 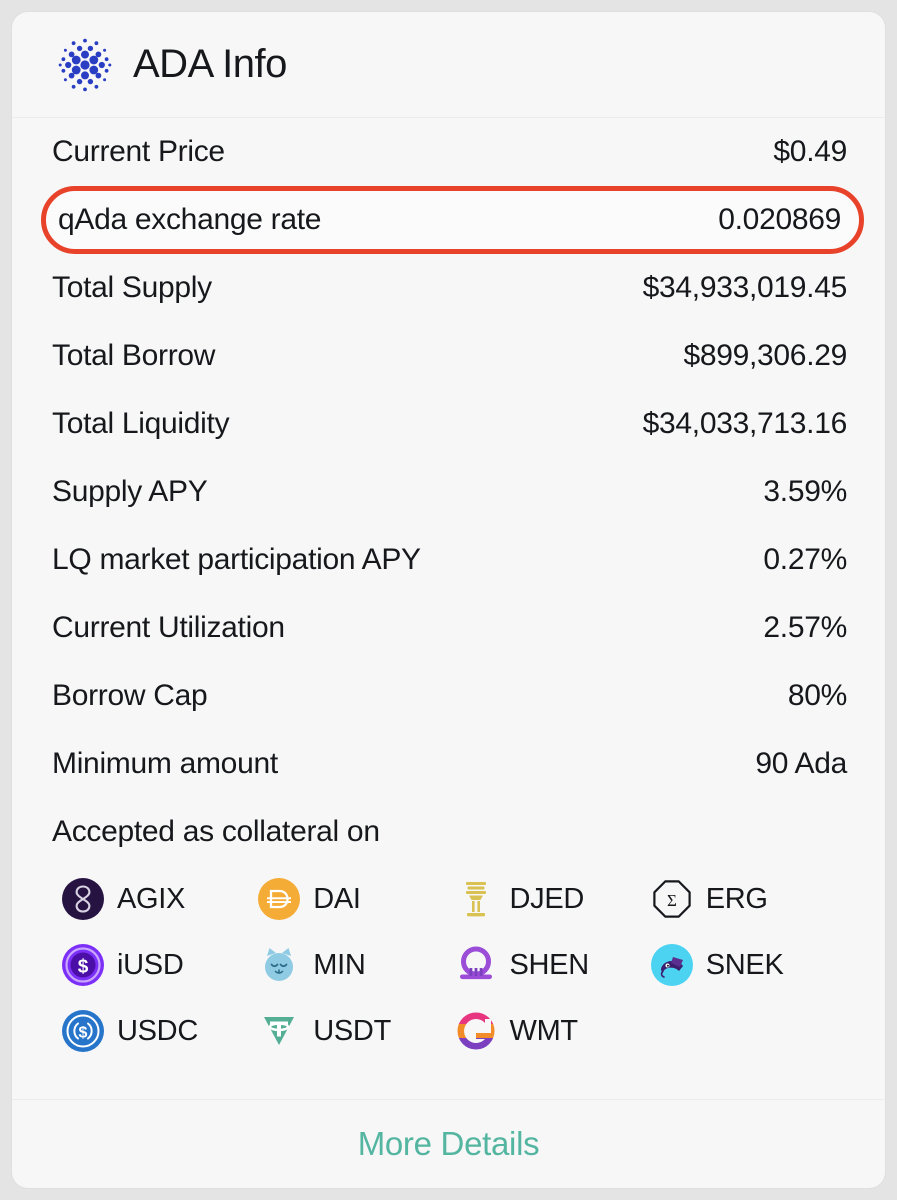 What do you see at coordinates (449, 356) in the screenshot?
I see `stat-row-total-borrow: Total Borrow $899,306.29` at bounding box center [449, 356].